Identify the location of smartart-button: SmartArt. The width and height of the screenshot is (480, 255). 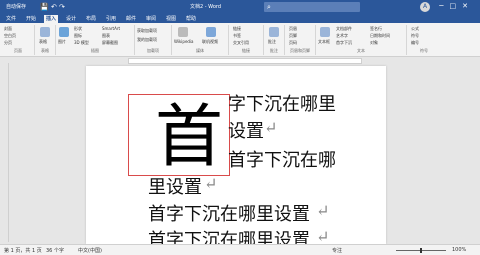
(111, 28).